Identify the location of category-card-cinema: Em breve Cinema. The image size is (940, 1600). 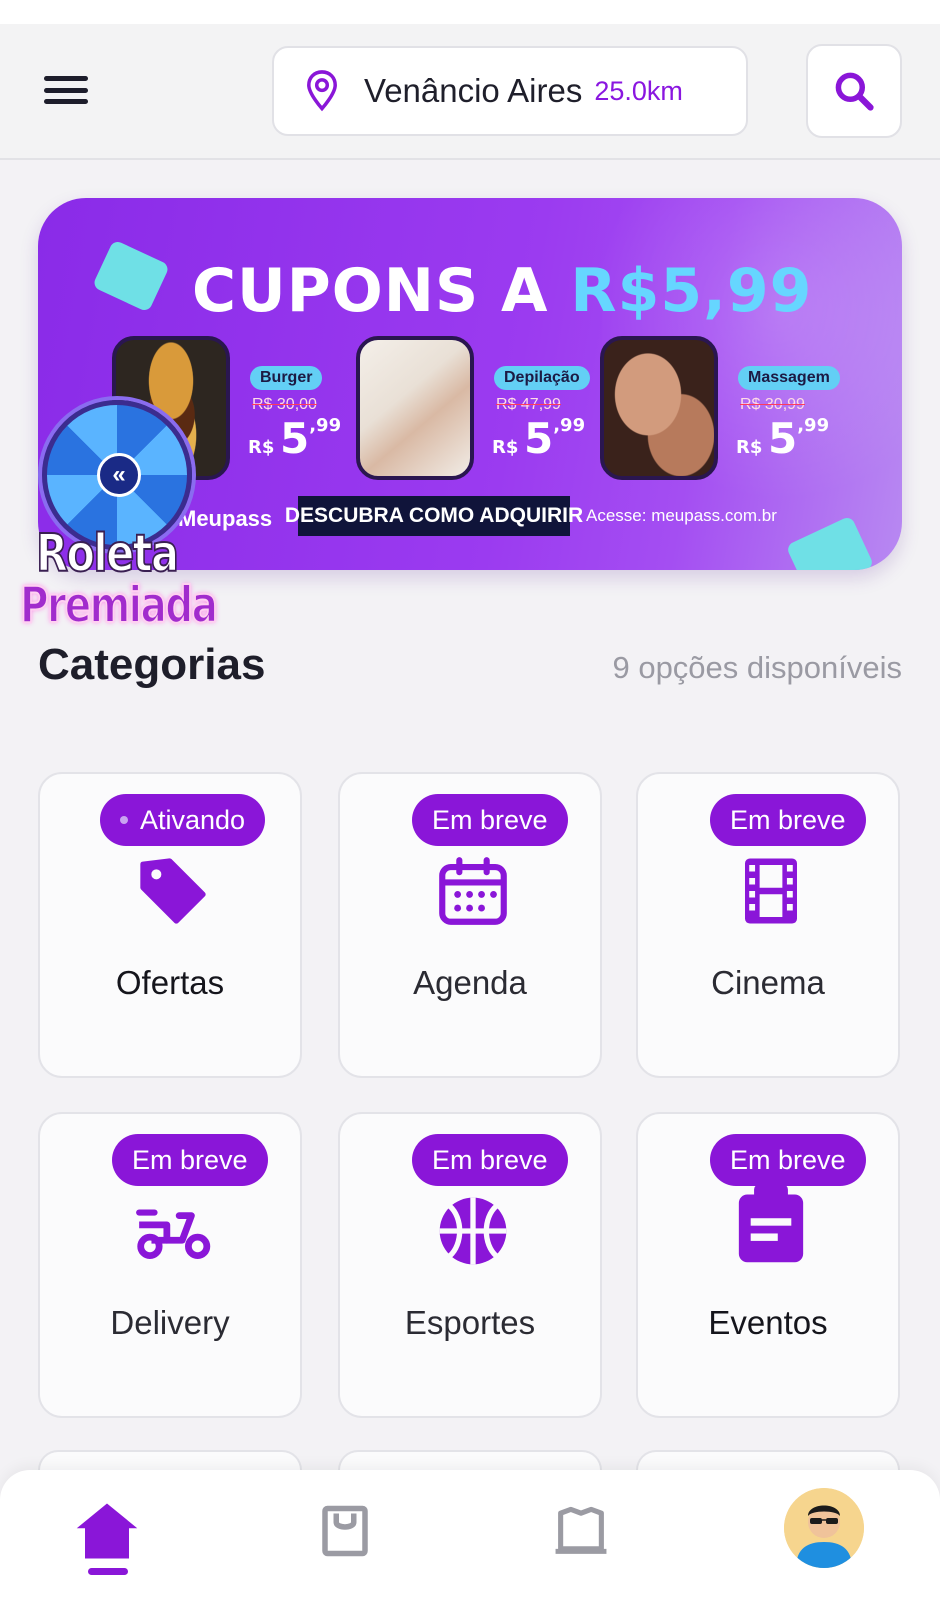
(768, 925).